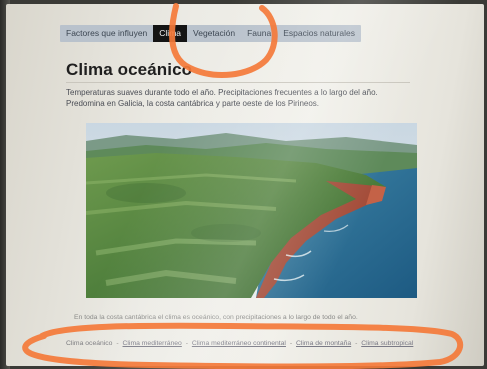  I want to click on link-clima-oceanico: Clima oceánico, so click(89, 343).